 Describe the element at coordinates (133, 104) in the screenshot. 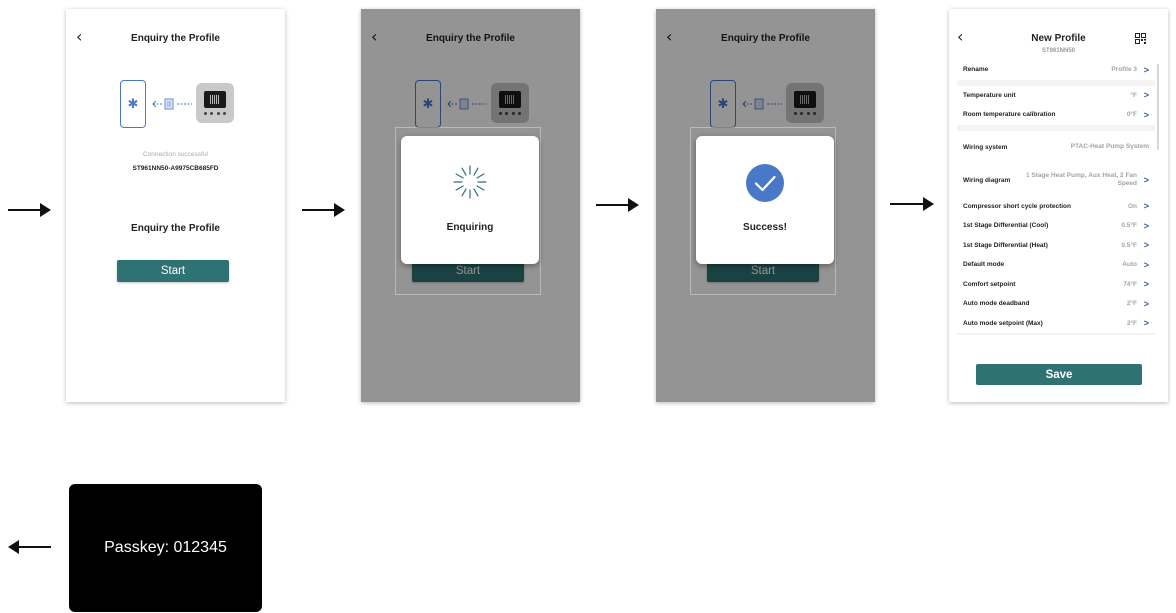

I see `bluetooth-icon: ✱` at that location.